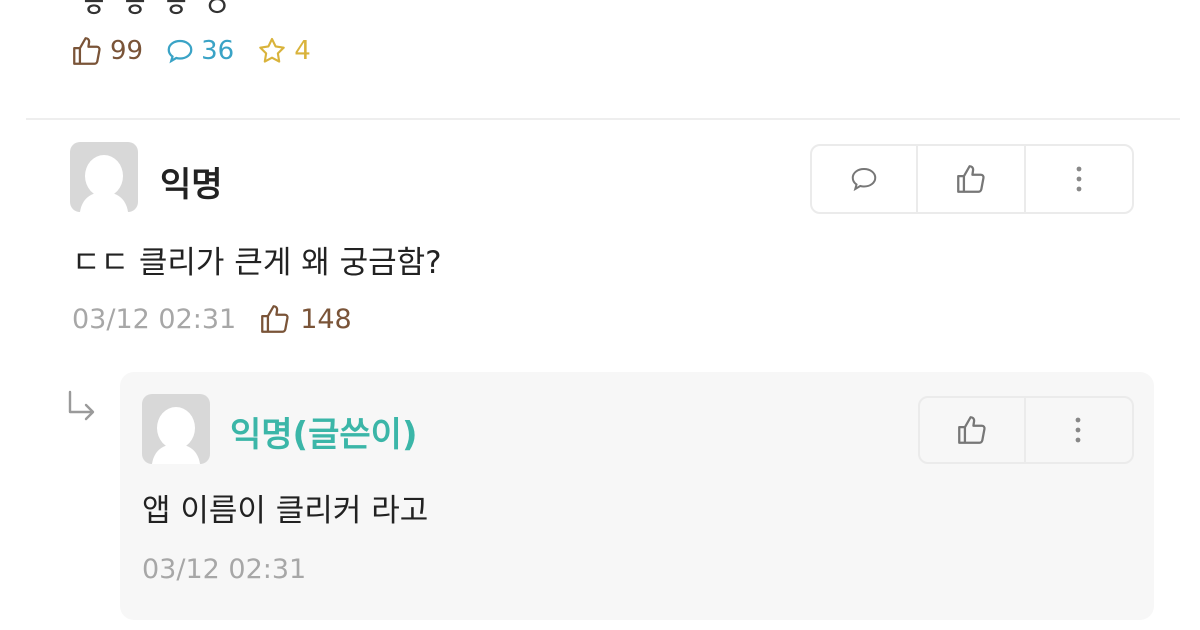  I want to click on post-like-value: 99, so click(127, 51).